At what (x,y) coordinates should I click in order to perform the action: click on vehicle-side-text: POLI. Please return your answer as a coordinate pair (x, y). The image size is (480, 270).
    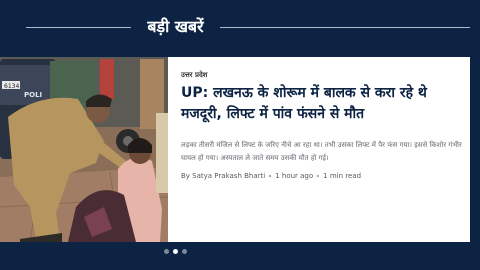
    Looking at the image, I should click on (33, 95).